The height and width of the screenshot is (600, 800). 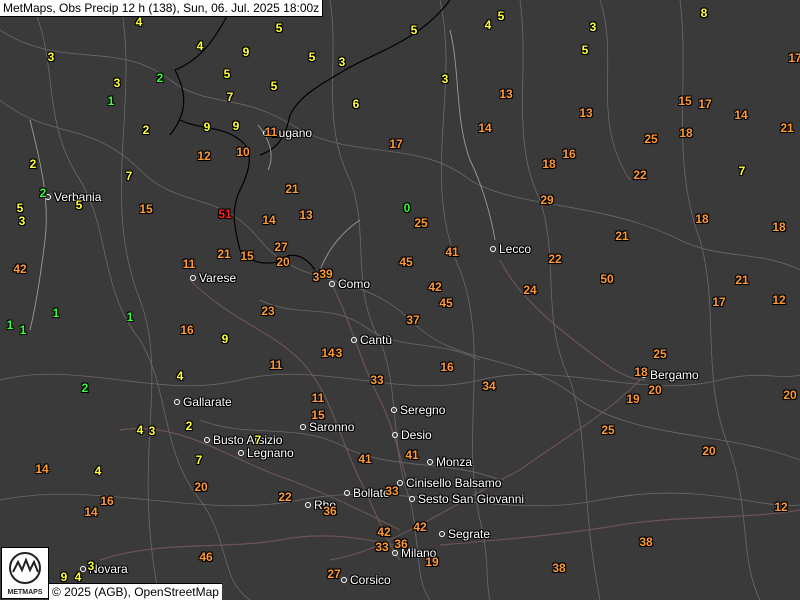 What do you see at coordinates (207, 402) in the screenshot?
I see `city-name: Gallarate` at bounding box center [207, 402].